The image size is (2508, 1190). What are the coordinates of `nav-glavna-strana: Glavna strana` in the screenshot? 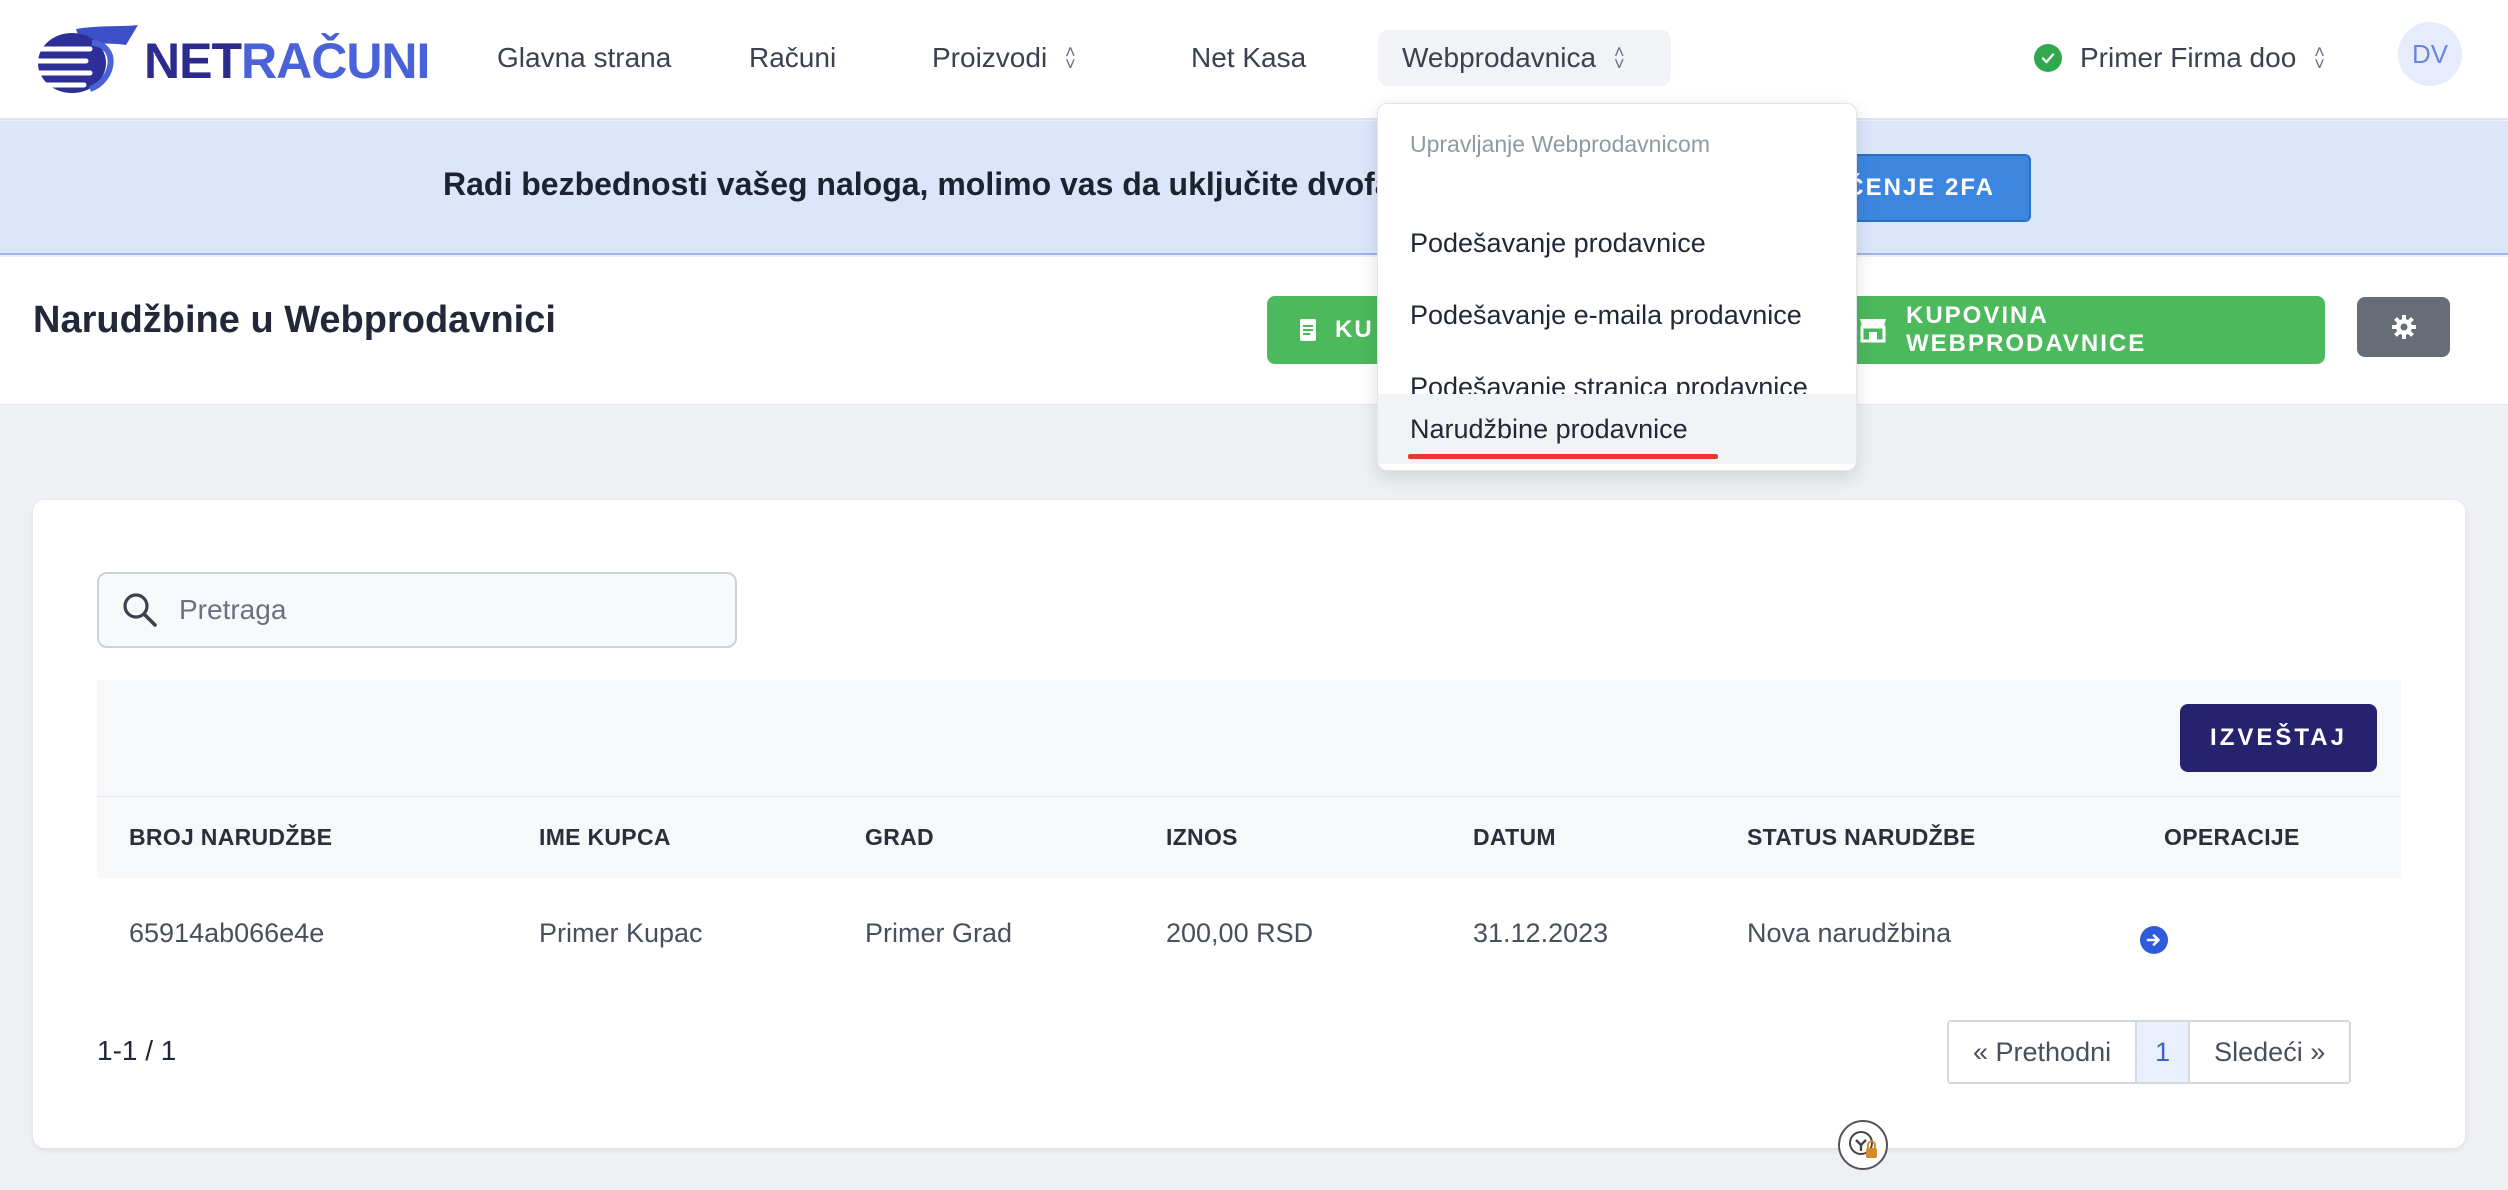 It's located at (584, 58).